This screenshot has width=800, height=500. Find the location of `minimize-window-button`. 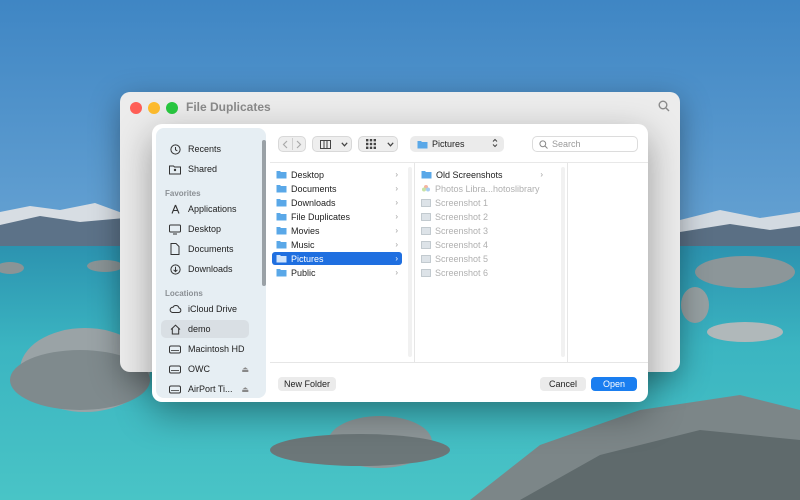

minimize-window-button is located at coordinates (154, 108).